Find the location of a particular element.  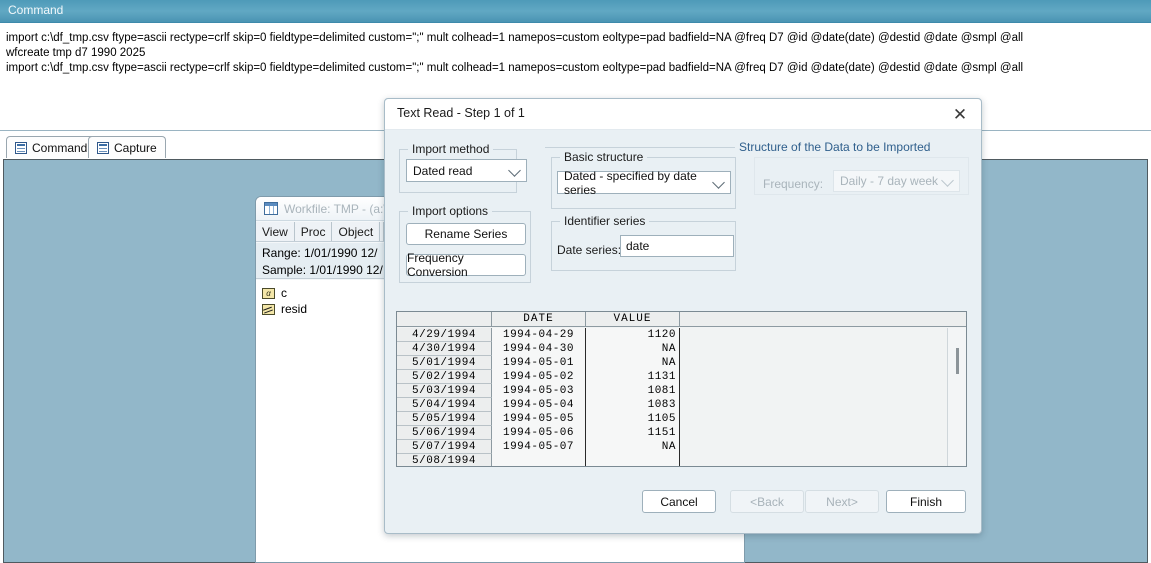

table-cell: 1151 is located at coordinates (633, 433).